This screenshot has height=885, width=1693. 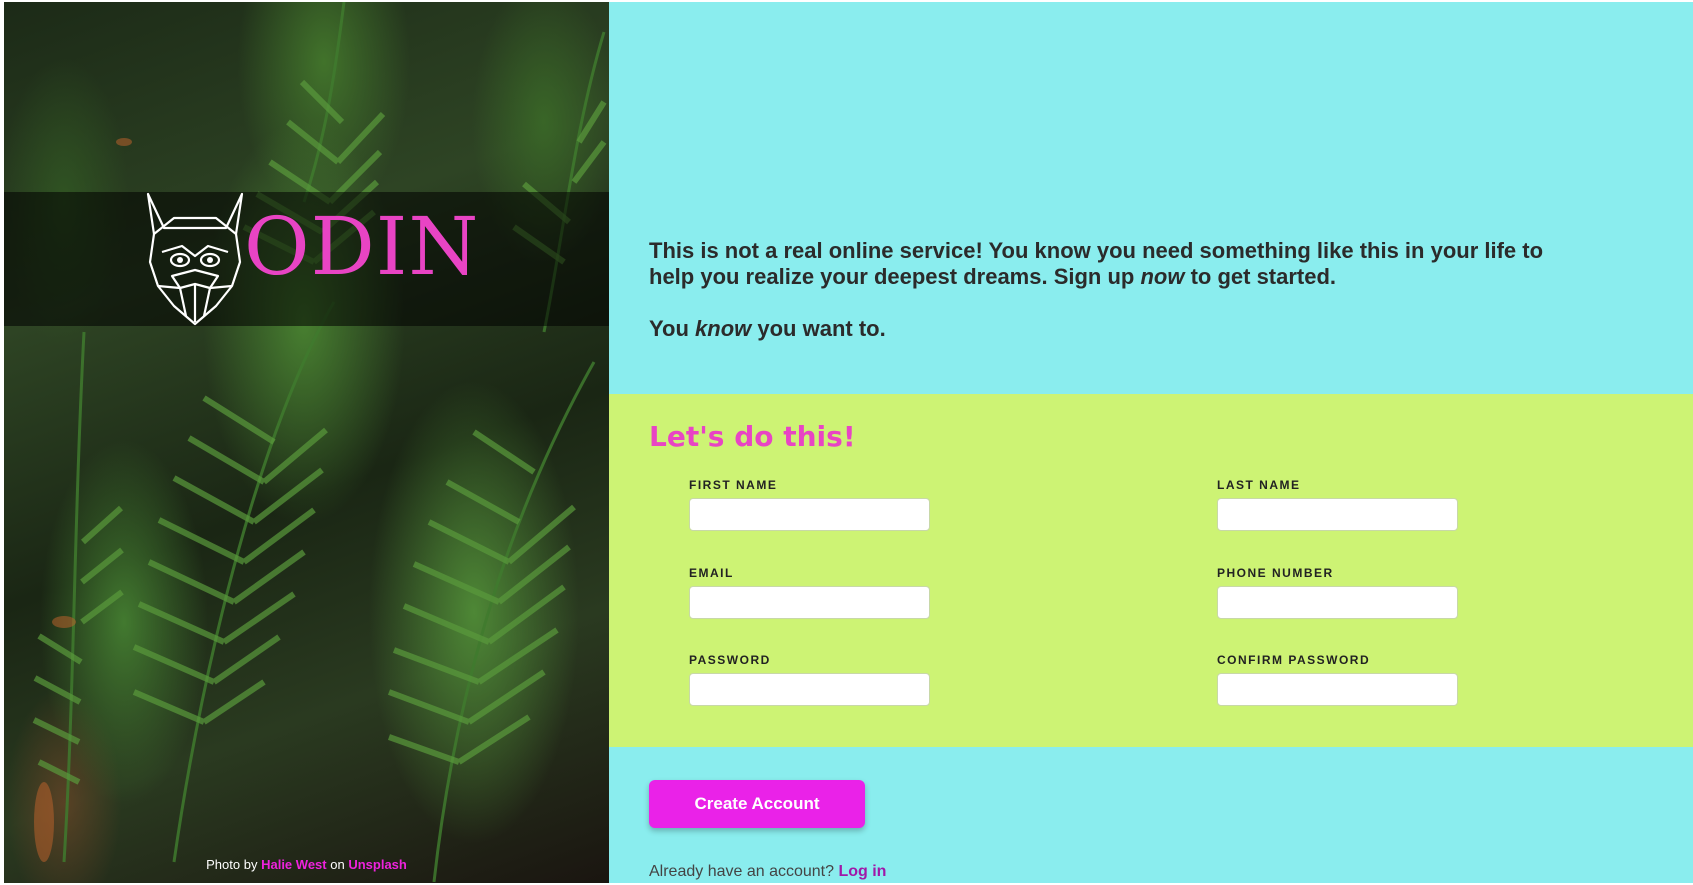 What do you see at coordinates (337, 864) in the screenshot?
I see `photo-credit-middle: on` at bounding box center [337, 864].